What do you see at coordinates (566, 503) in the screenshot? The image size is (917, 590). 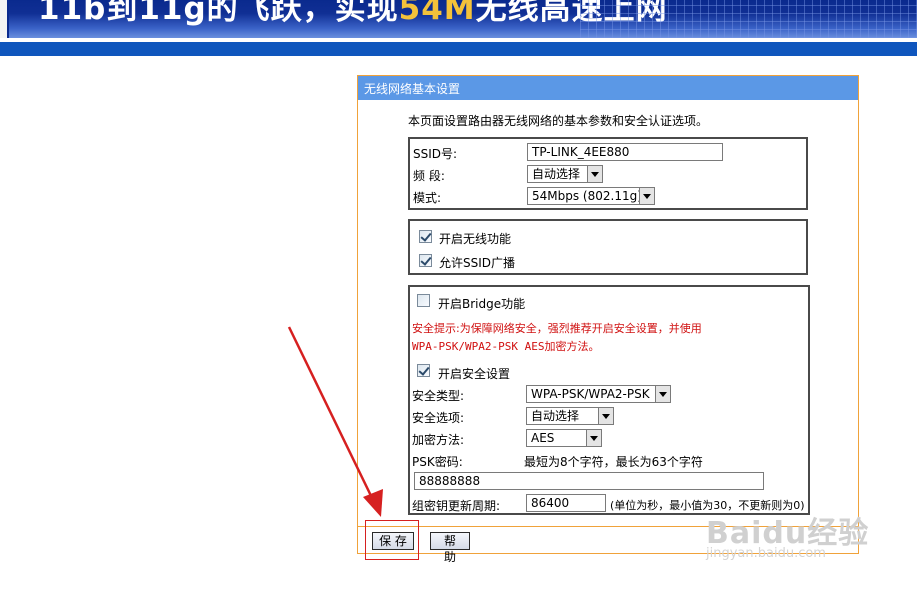 I see `rekey-input: 86400` at bounding box center [566, 503].